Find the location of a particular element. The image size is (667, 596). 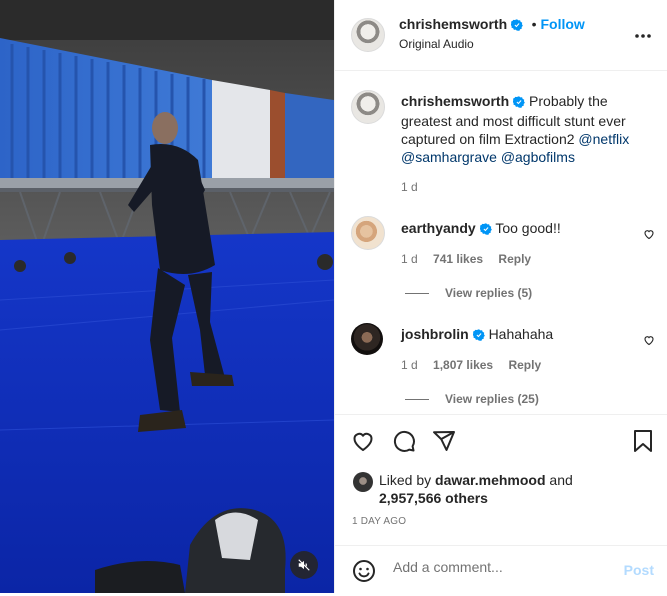

comment-icon is located at coordinates (404, 441).